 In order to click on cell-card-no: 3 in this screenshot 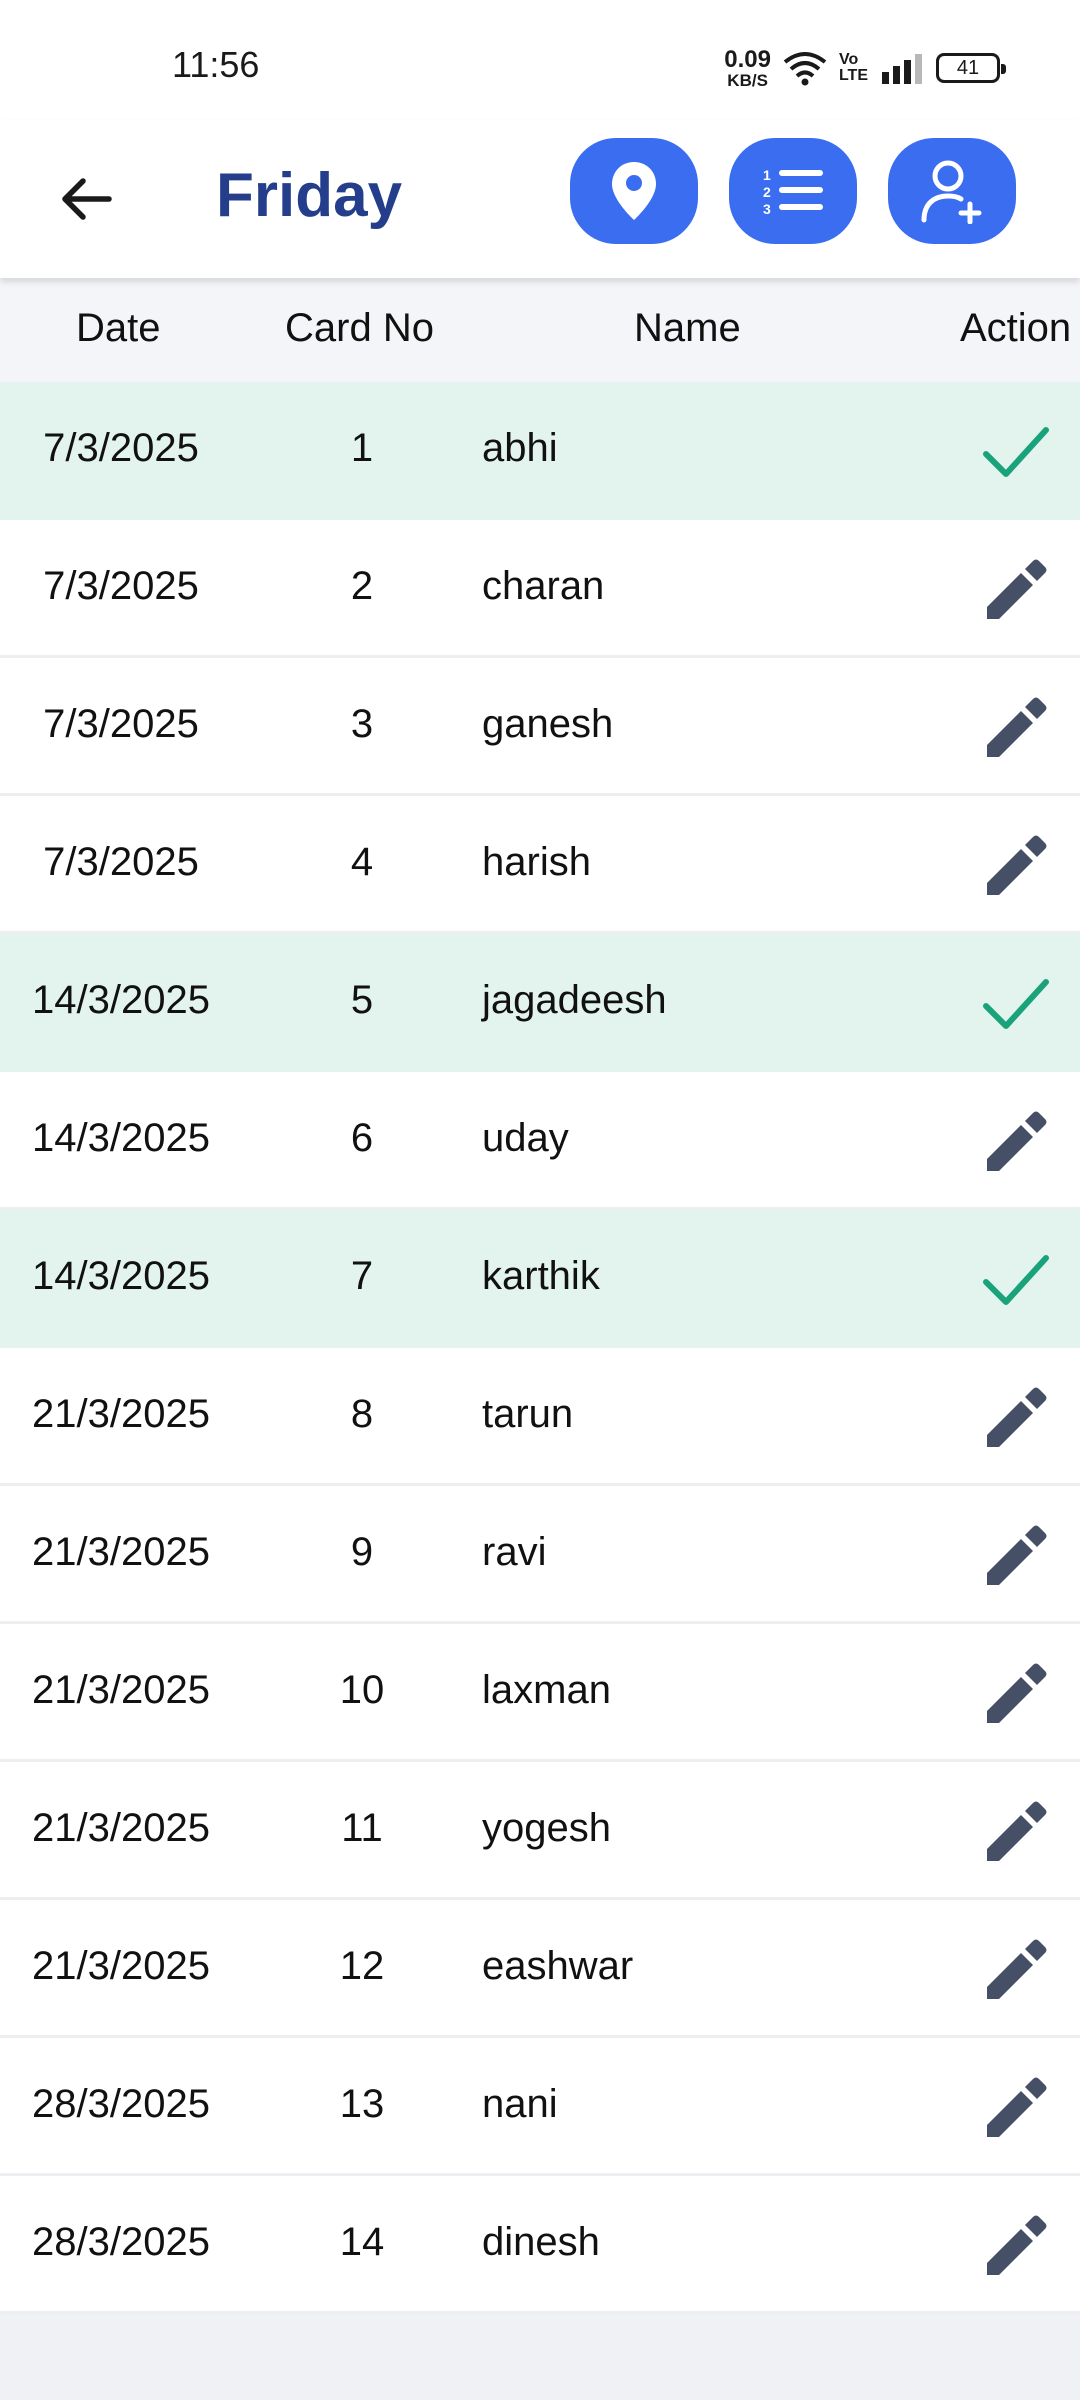, I will do `click(362, 724)`.